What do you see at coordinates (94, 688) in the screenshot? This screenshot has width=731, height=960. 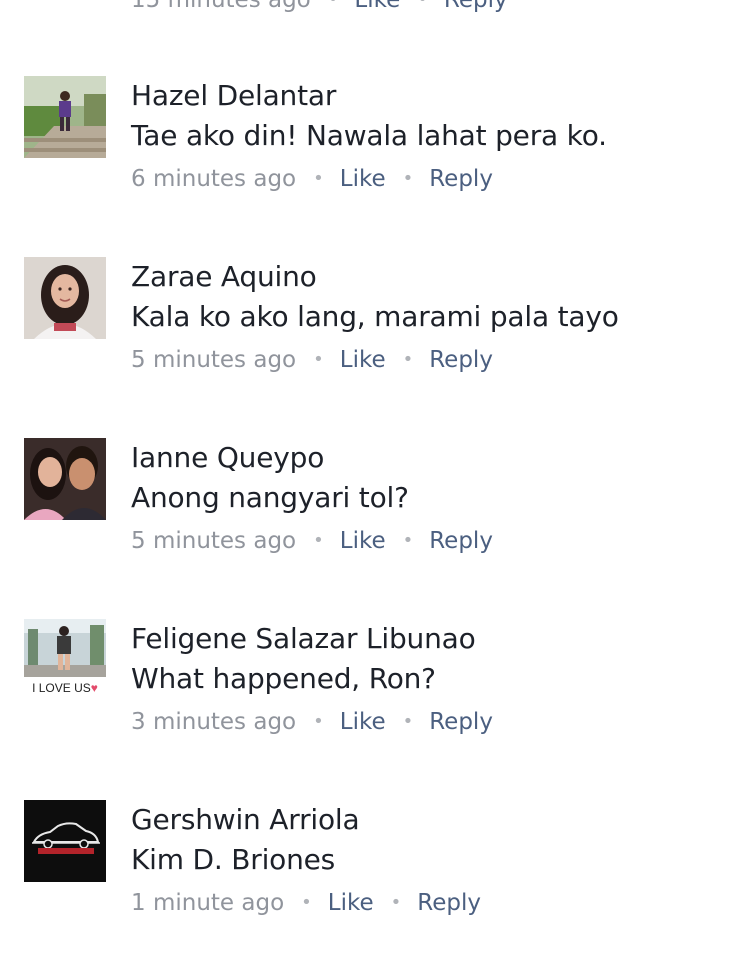 I see `heart-icon: ♥` at bounding box center [94, 688].